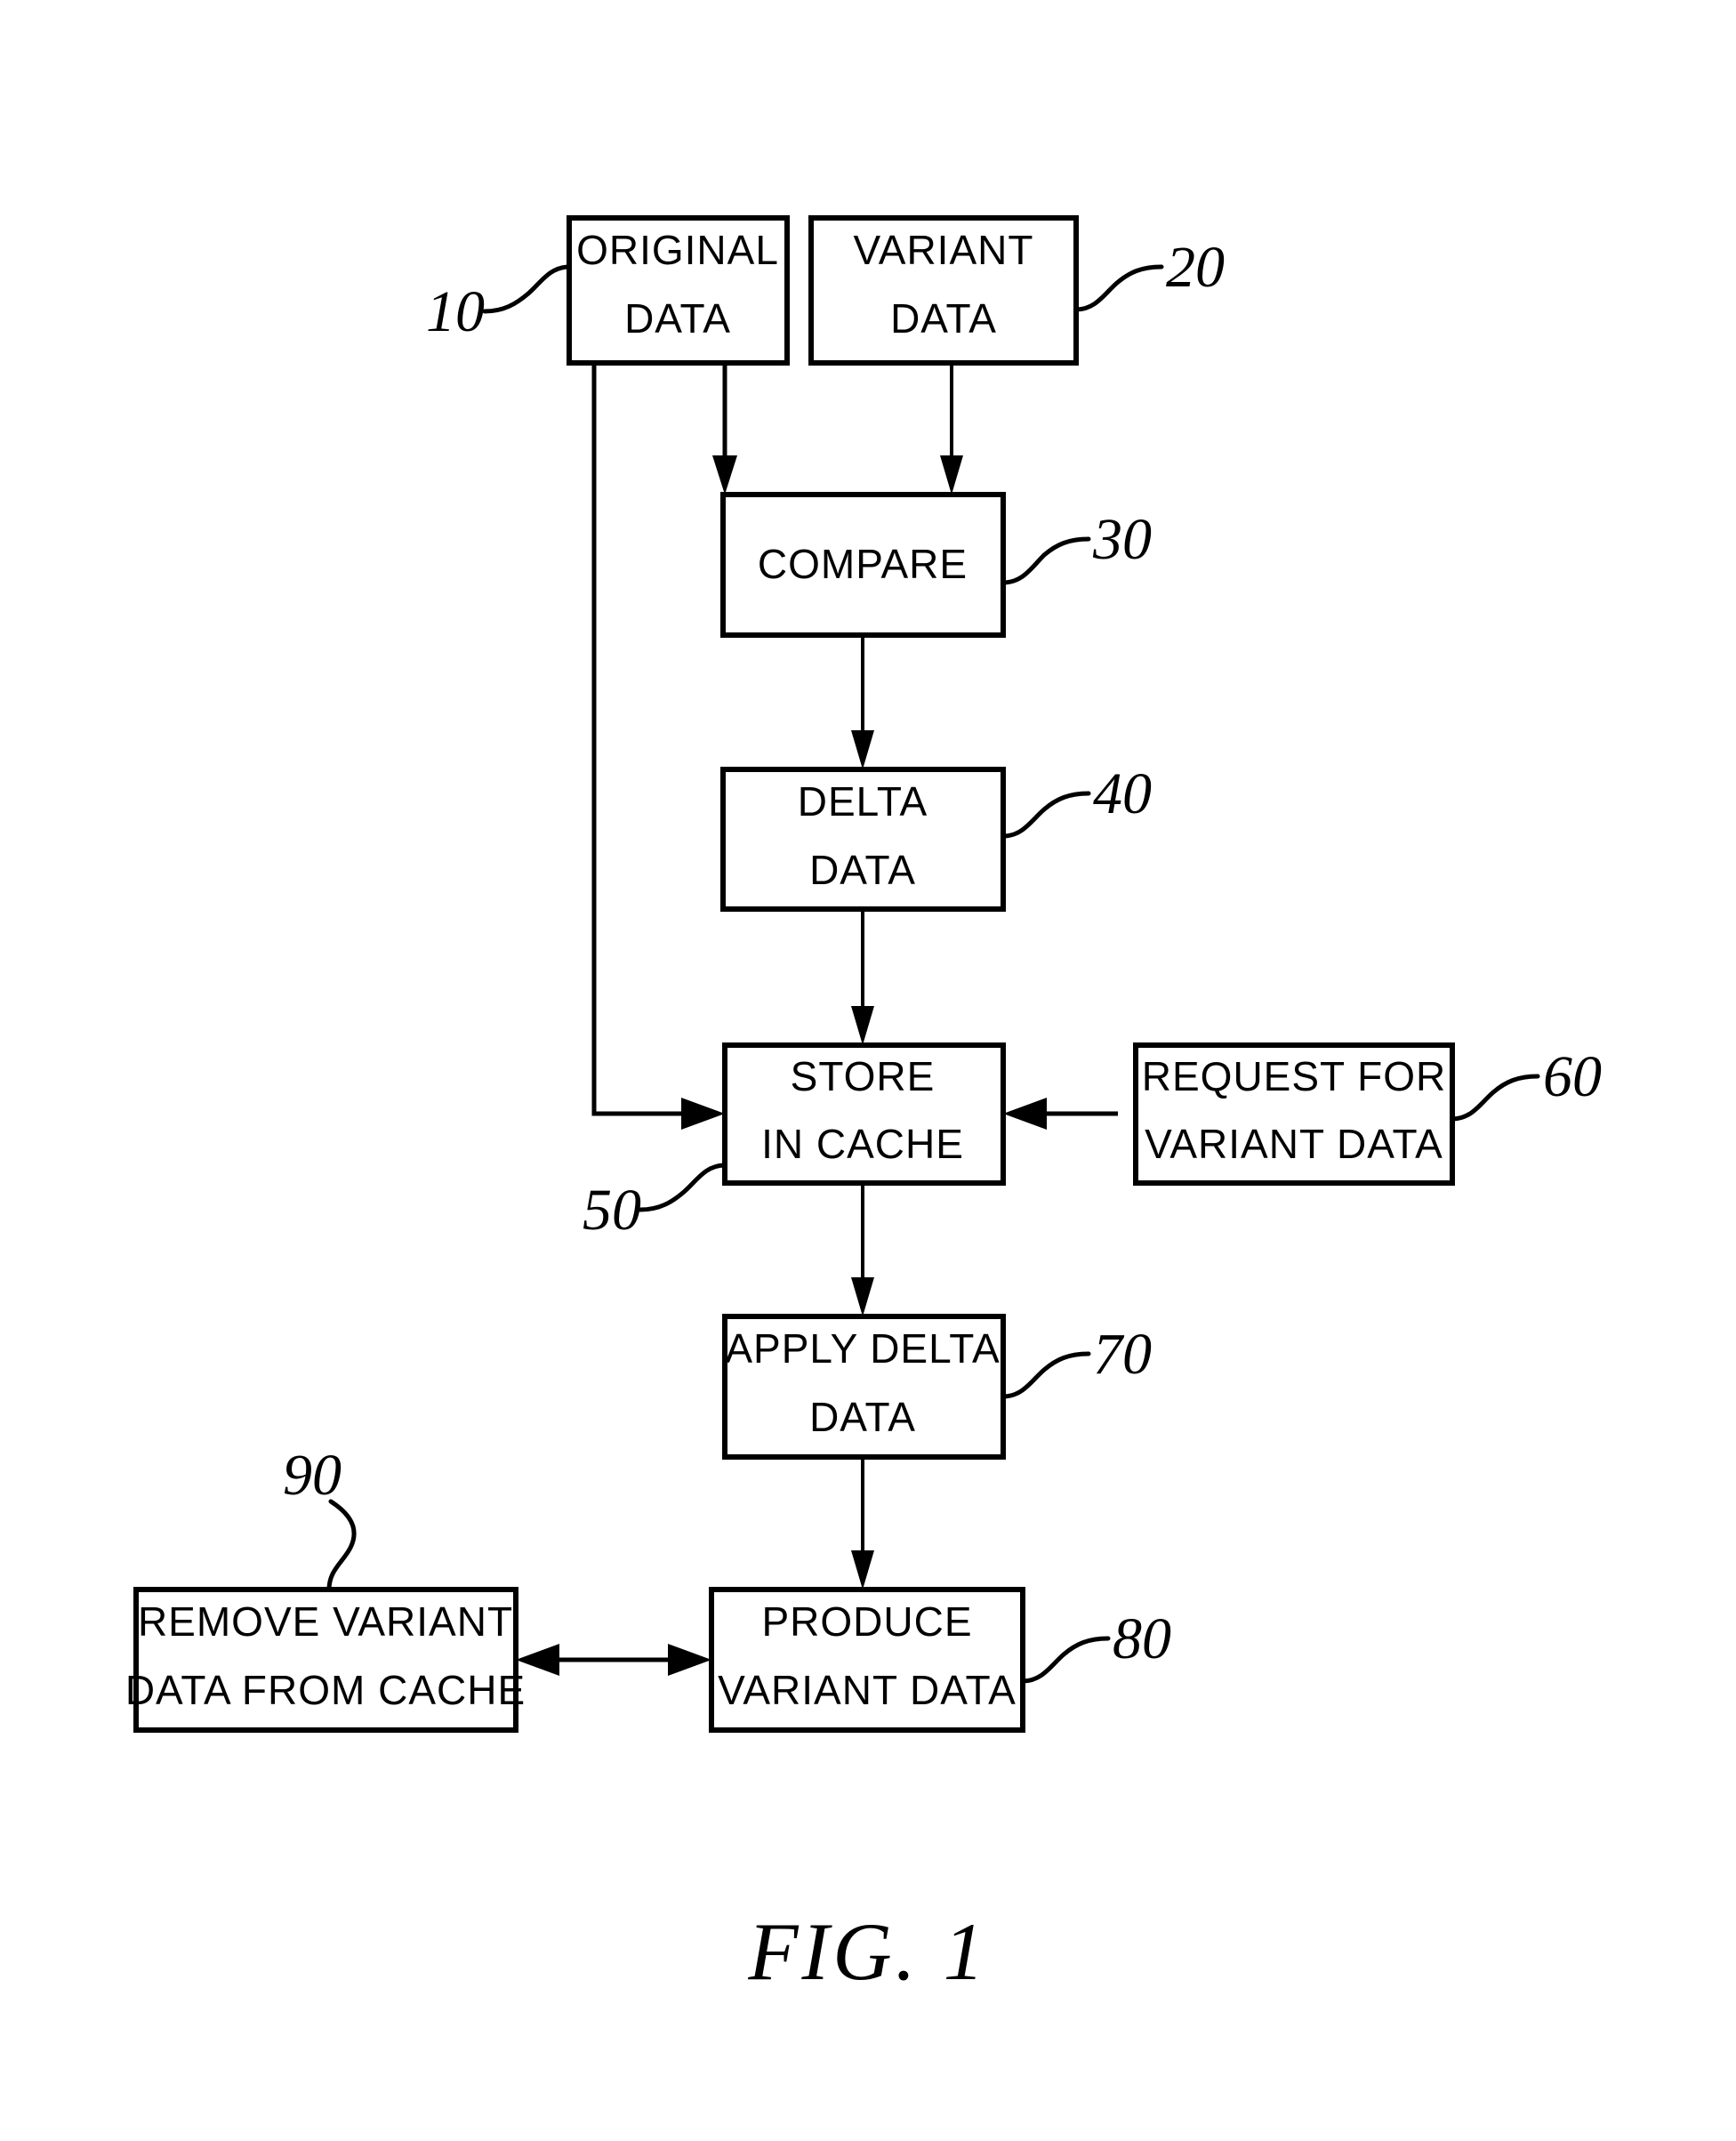 This screenshot has height=2141, width=1736. I want to click on box-original-data: ORIGINAL DATA, so click(678, 290).